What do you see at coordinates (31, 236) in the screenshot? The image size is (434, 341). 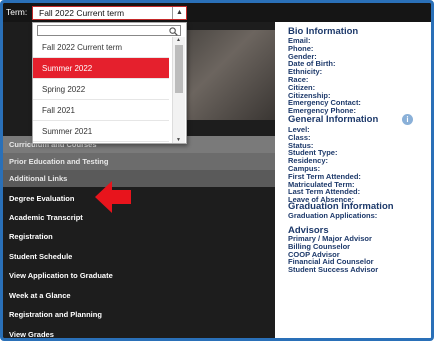 I see `nav-item-registration: Registration` at bounding box center [31, 236].